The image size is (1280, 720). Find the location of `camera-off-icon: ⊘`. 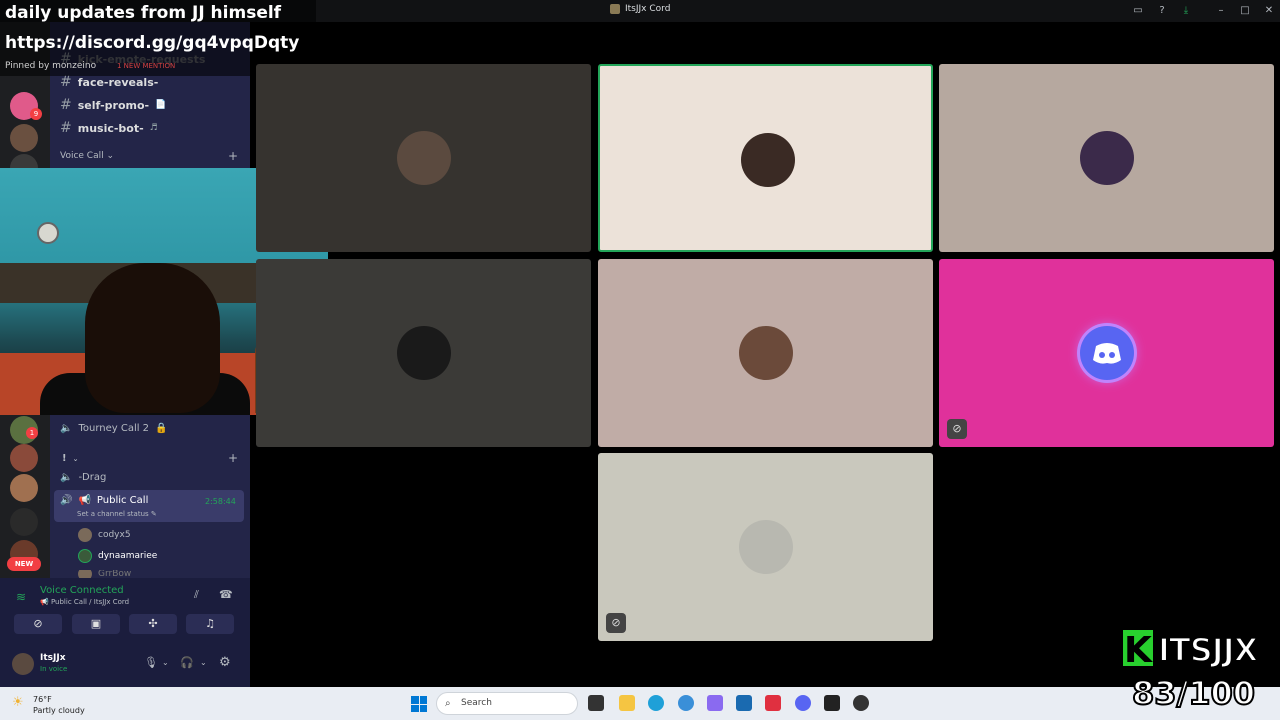

camera-off-icon: ⊘ is located at coordinates (957, 429).